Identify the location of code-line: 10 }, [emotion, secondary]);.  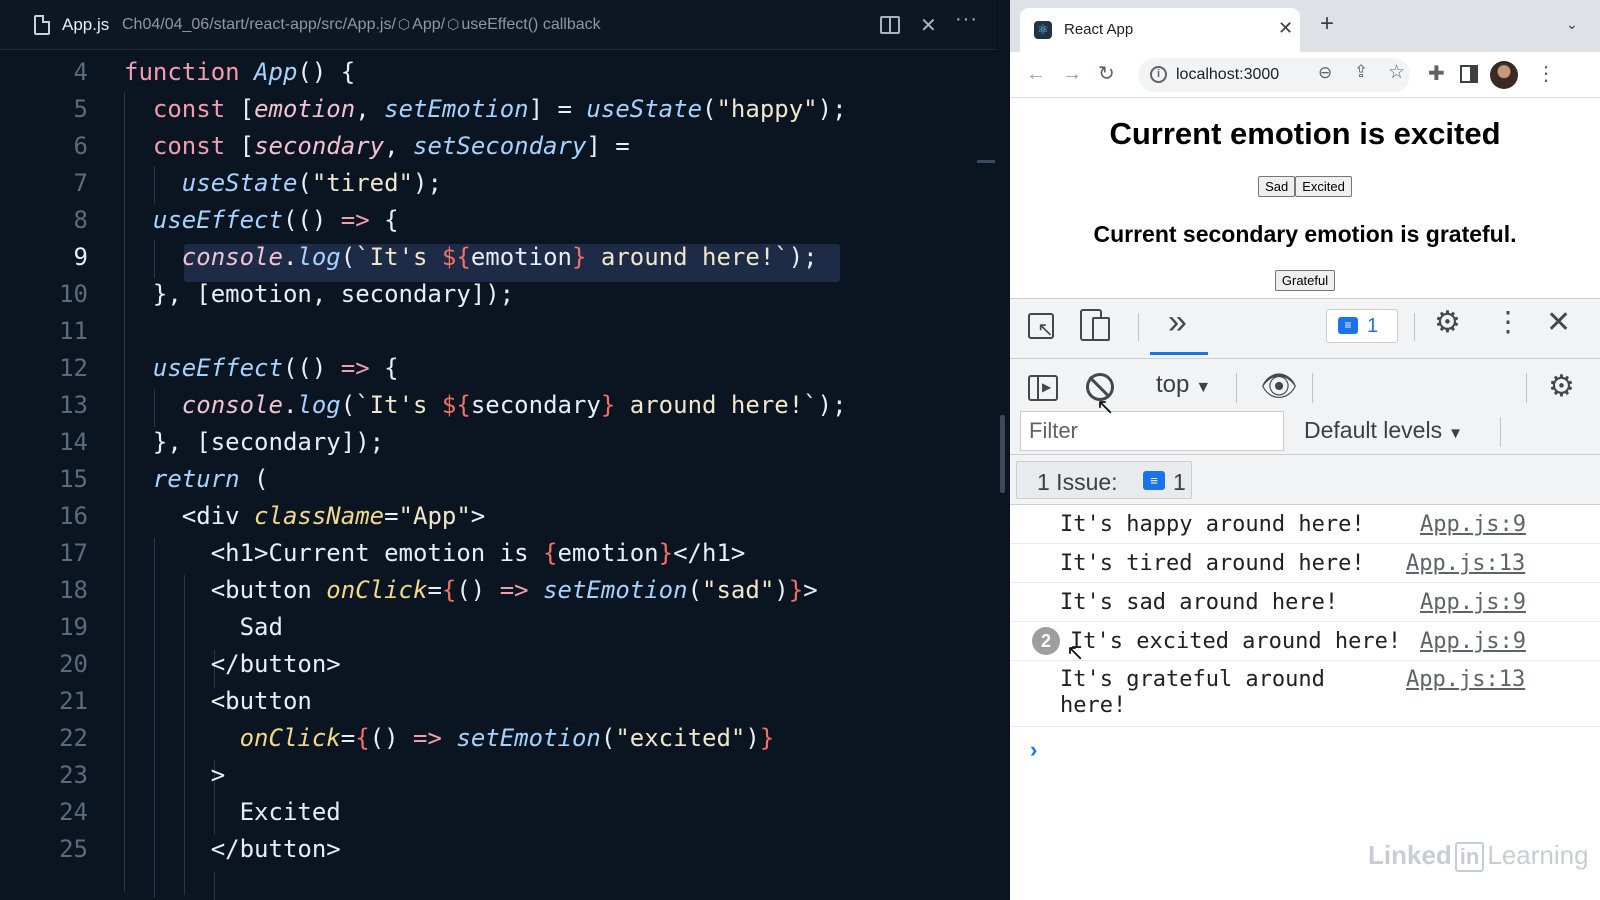
(498, 294).